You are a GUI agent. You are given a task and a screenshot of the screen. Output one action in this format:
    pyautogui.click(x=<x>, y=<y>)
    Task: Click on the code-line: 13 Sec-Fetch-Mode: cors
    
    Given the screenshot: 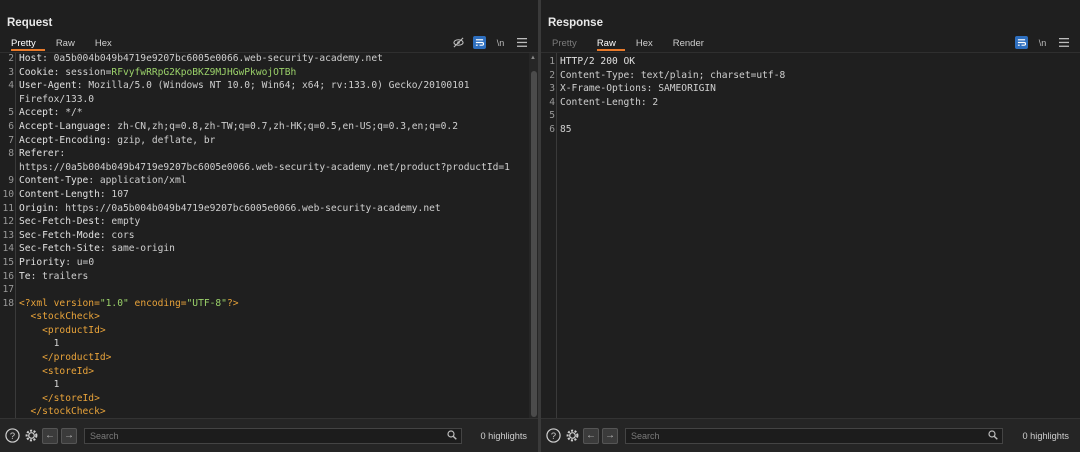 What is the action you would take?
    pyautogui.click(x=264, y=236)
    